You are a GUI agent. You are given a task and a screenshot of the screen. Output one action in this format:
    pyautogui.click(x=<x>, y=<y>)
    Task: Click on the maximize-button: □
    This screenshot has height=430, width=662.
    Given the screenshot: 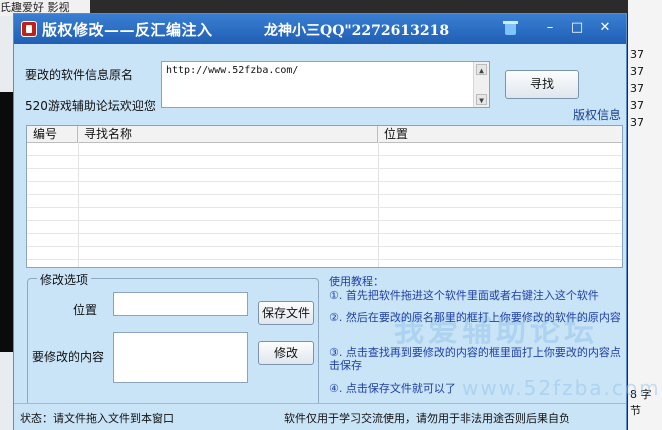 What is the action you would take?
    pyautogui.click(x=577, y=28)
    